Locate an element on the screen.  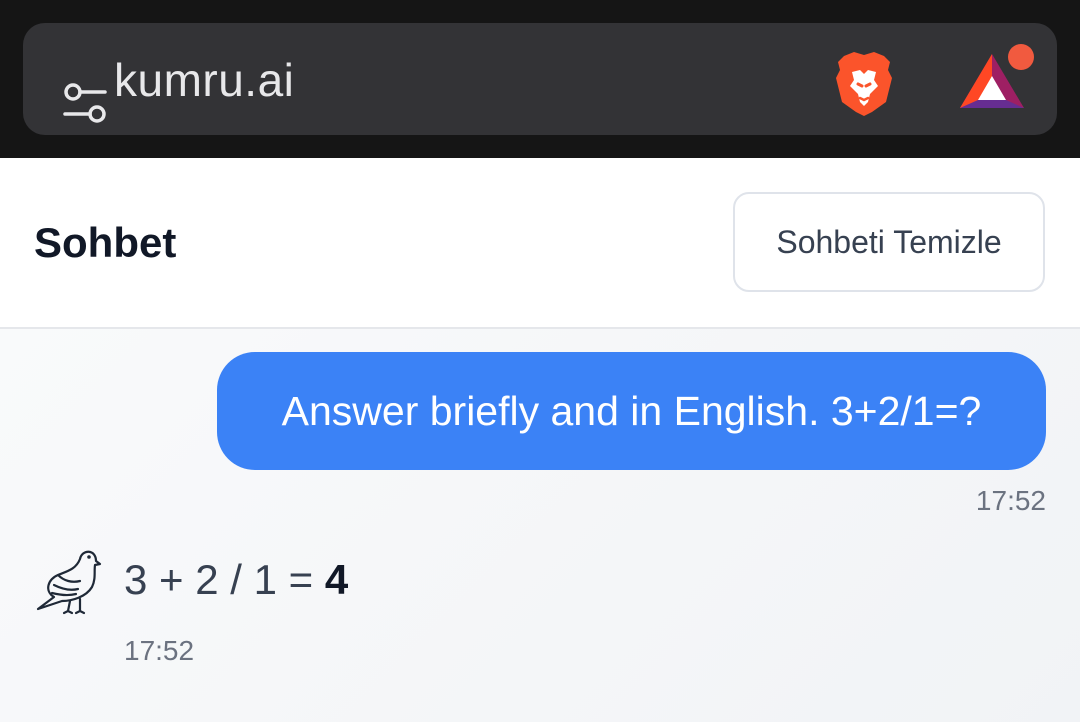
rewards-notification-badge is located at coordinates (1021, 57).